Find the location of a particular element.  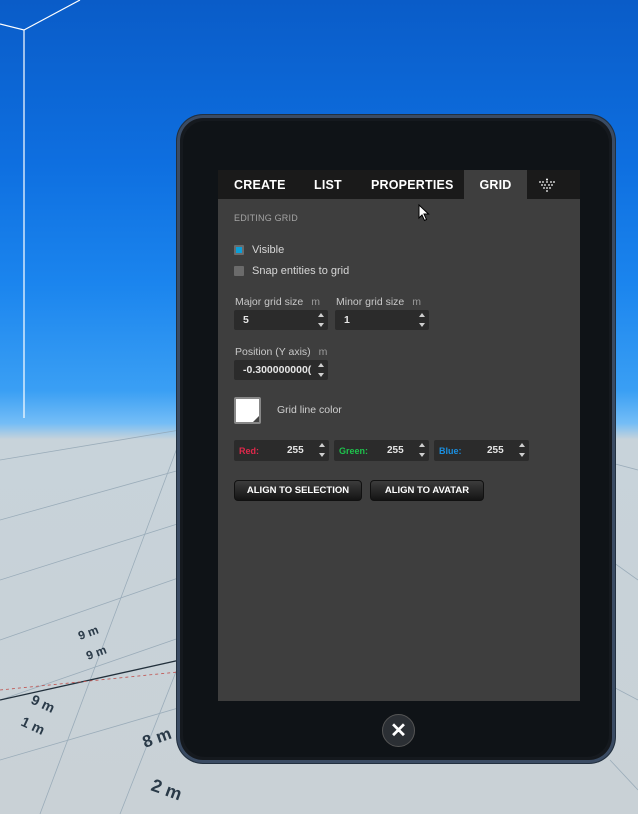

snap-checkbox-row: Snap entities to grid is located at coordinates (291, 271).